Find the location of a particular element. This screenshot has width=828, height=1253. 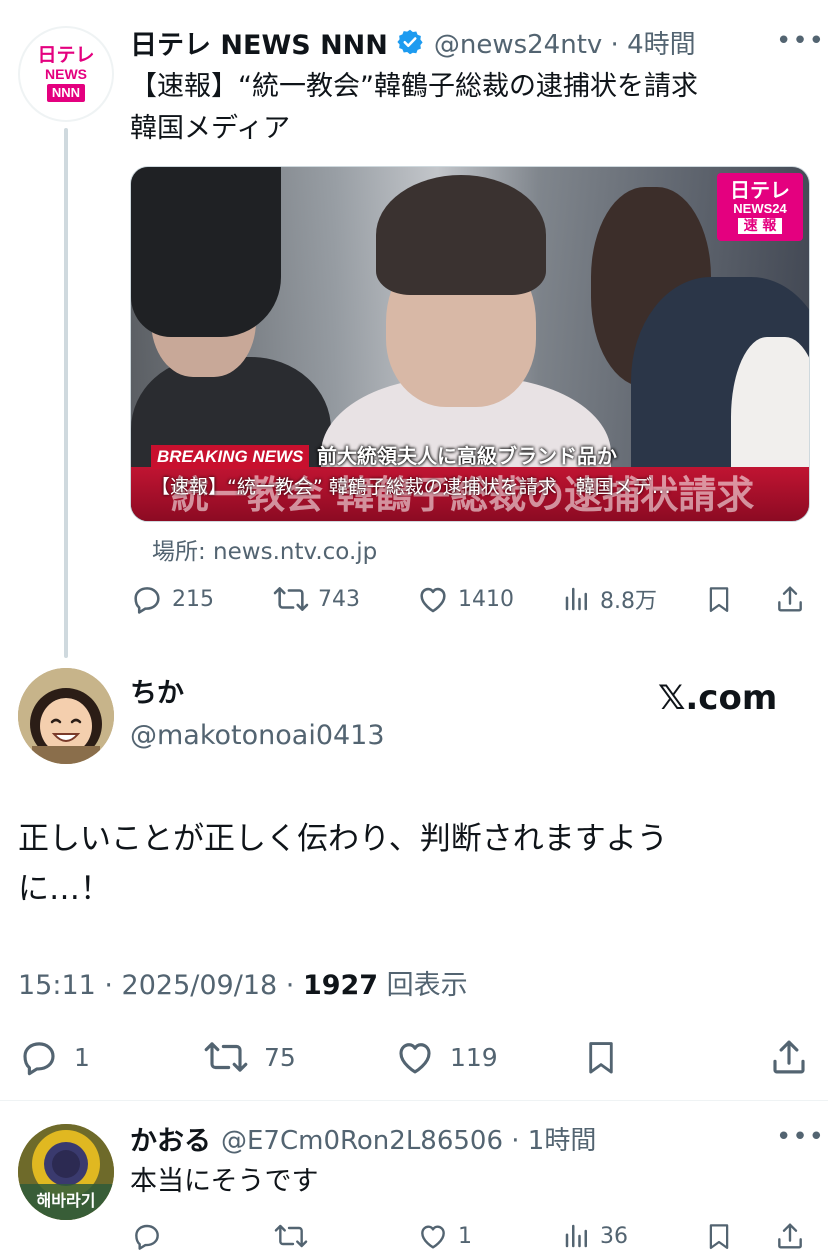

reply-header: かおる @E7Cm0Ron2L86506 · 1時間 is located at coordinates (363, 1138).